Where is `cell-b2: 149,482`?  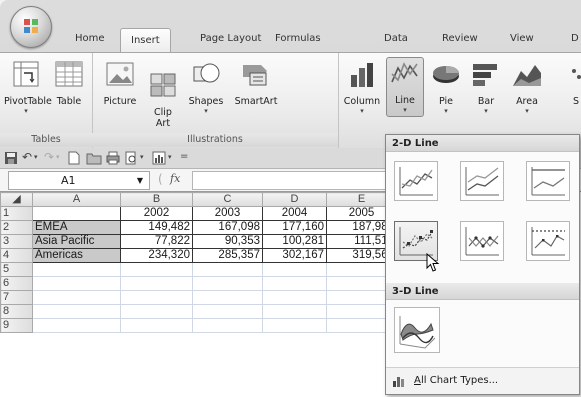
cell-b2: 149,482 is located at coordinates (156, 227).